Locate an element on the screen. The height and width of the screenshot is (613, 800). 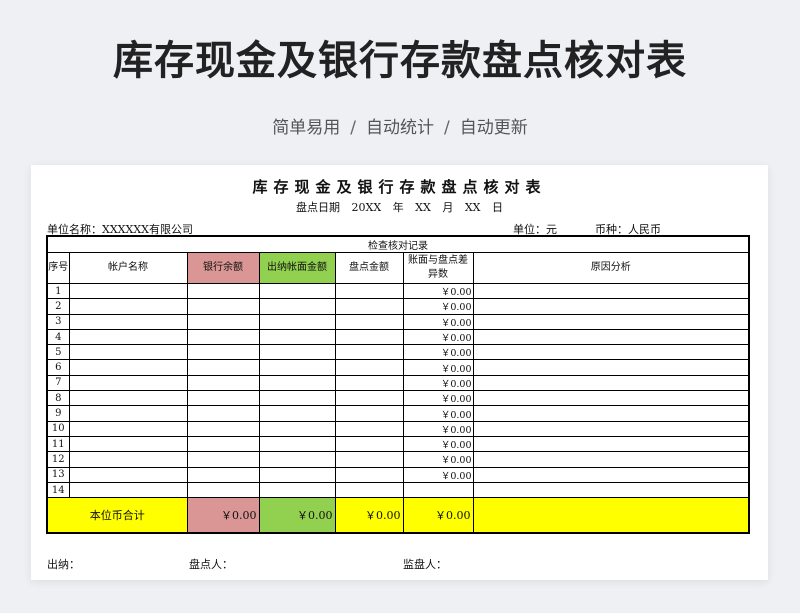
date-day: XX is located at coordinates (473, 207).